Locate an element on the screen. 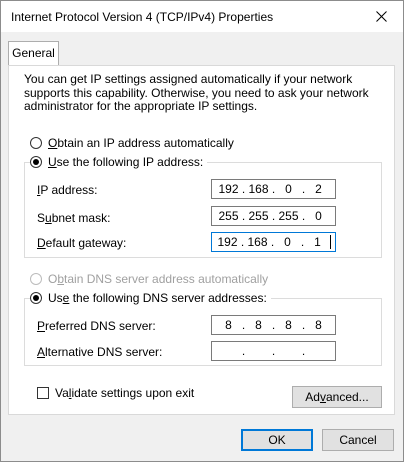  tab-strip: General is located at coordinates (202, 49).